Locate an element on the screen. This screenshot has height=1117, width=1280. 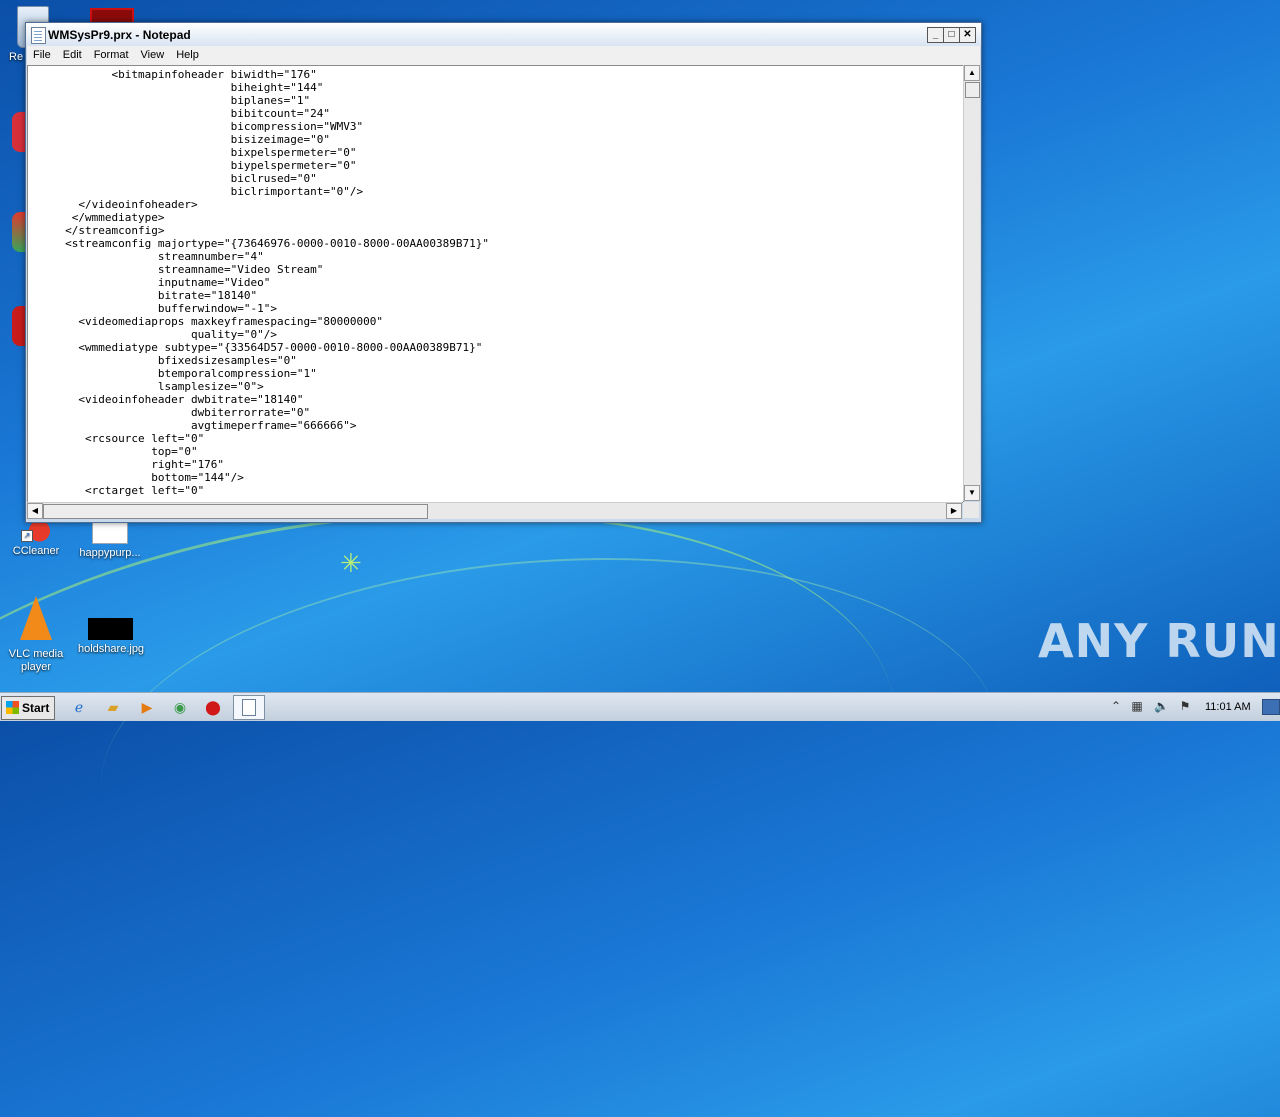
clock: 11:01 AM is located at coordinates (1228, 707).